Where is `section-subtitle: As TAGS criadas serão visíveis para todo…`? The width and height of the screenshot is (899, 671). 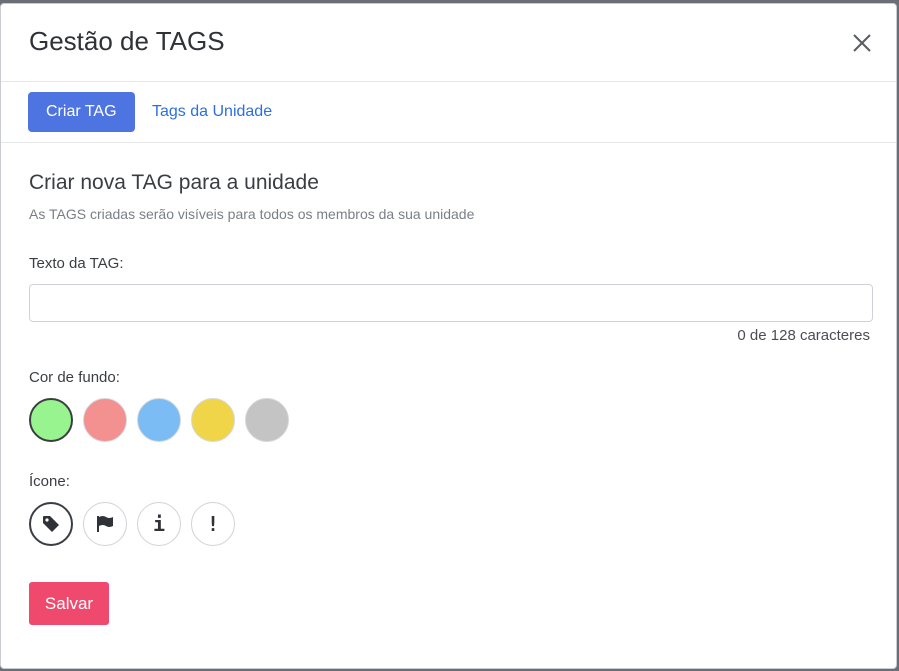 section-subtitle: As TAGS criadas serão visíveis para todo… is located at coordinates (252, 214).